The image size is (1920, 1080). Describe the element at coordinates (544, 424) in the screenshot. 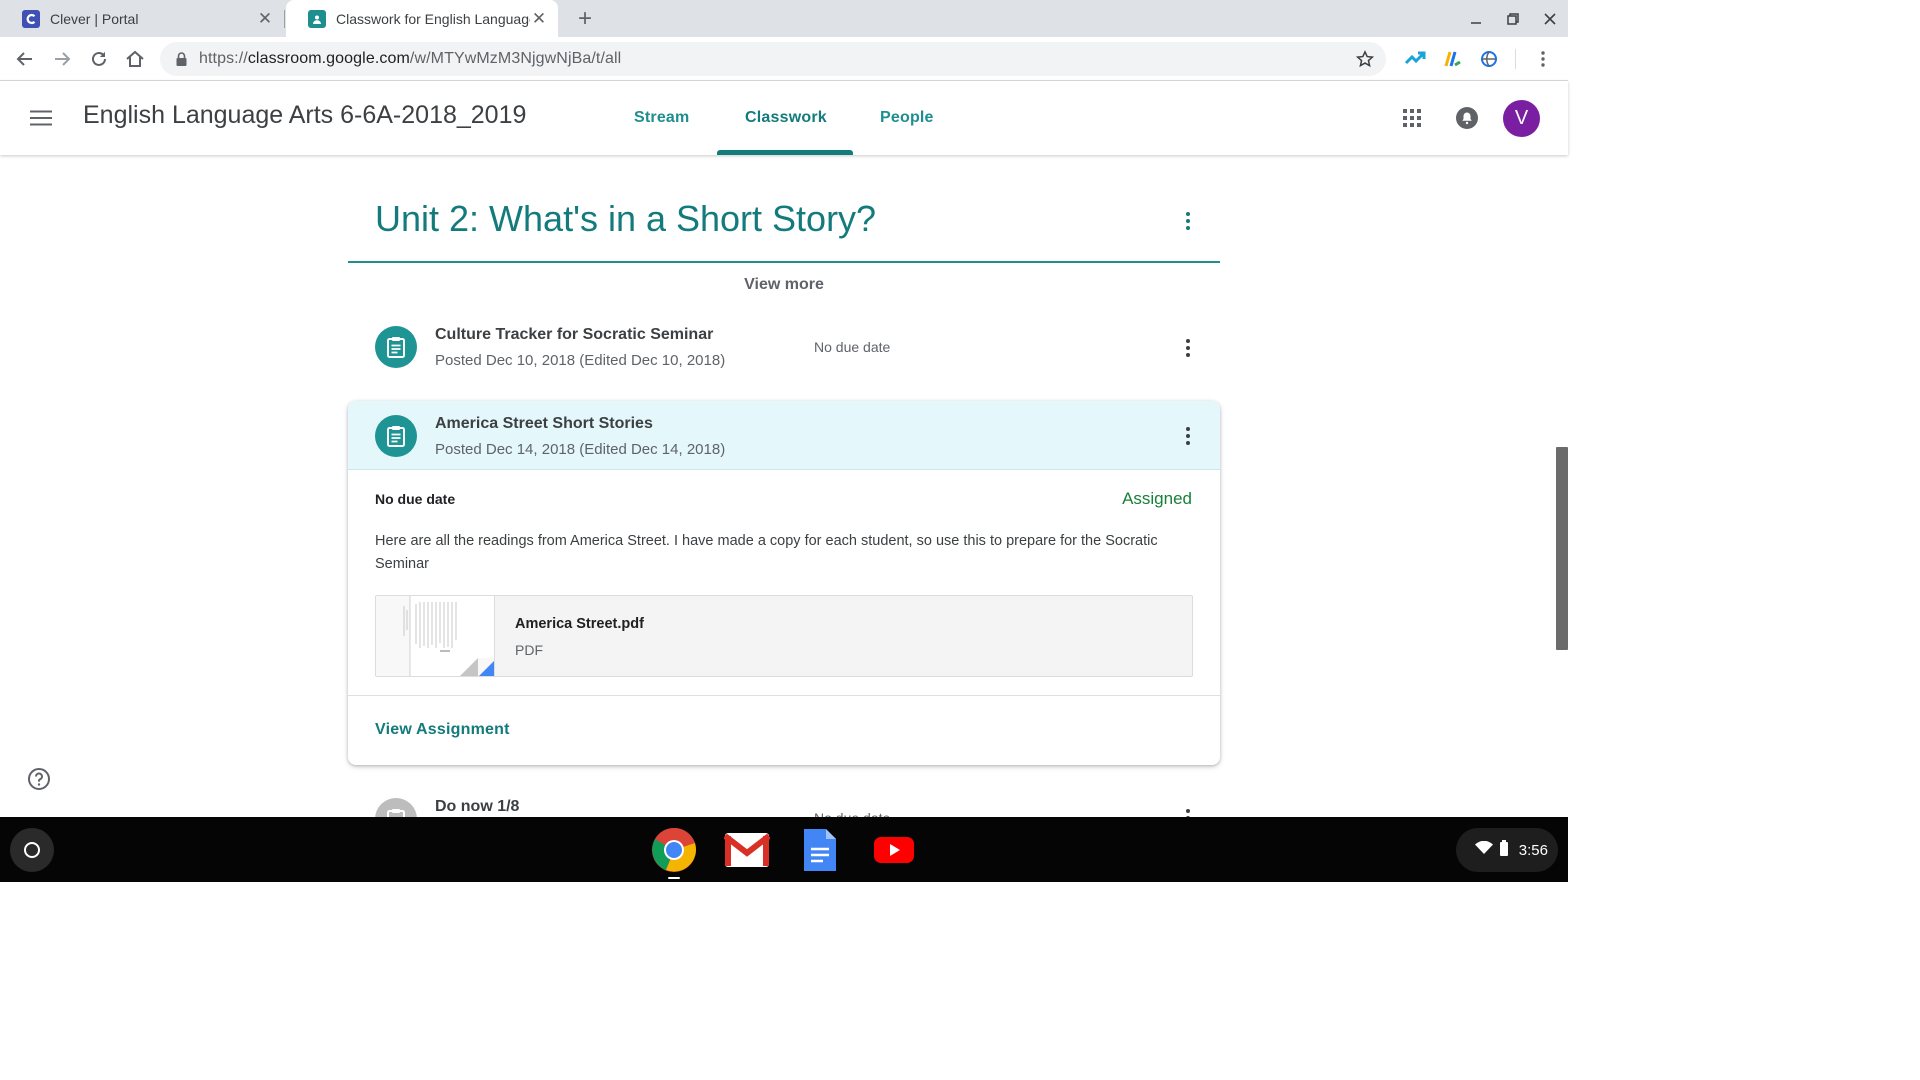

I see `assignment-title: America Street Short Stories` at that location.